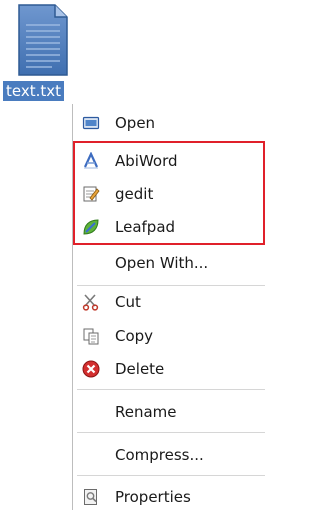  Describe the element at coordinates (34, 91) in the screenshot. I see `file-name-label: text.txt` at that location.